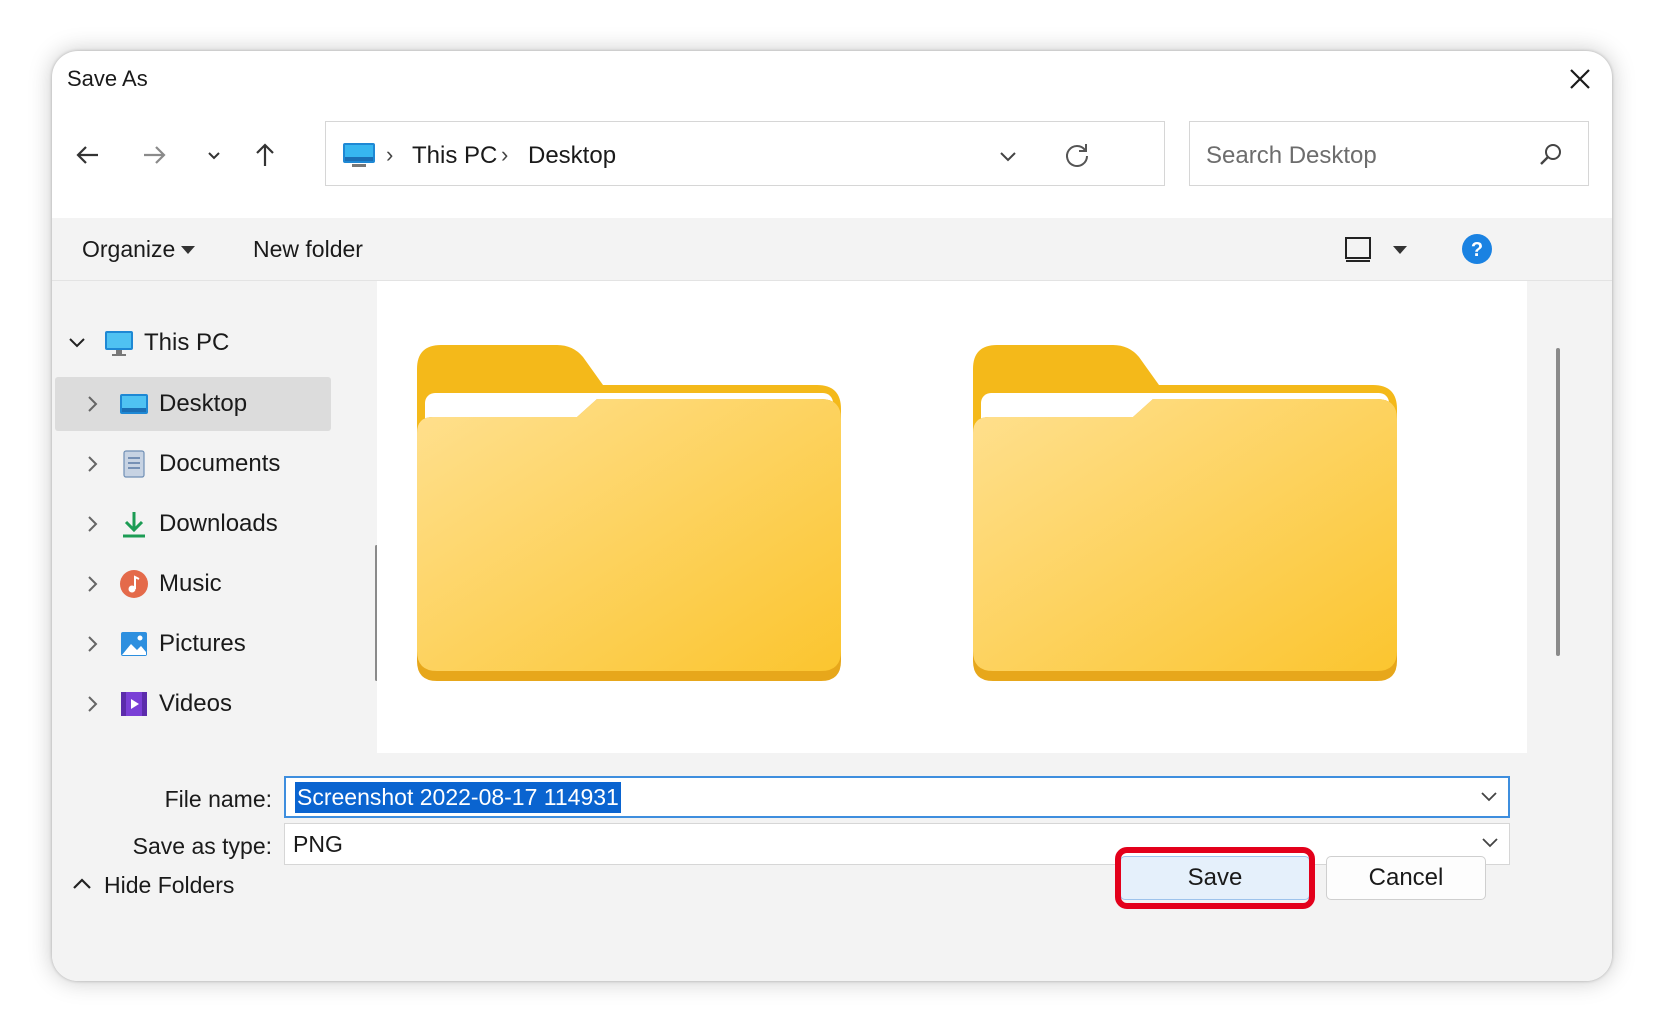  Describe the element at coordinates (187, 342) in the screenshot. I see `sidebar-item-label: This PC` at that location.